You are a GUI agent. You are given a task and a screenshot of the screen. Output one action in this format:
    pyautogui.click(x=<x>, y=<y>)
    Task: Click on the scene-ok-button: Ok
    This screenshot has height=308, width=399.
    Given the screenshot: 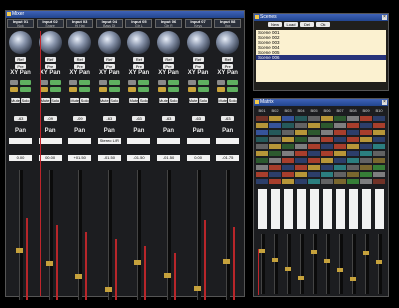 What is the action you would take?
    pyautogui.click(x=323, y=24)
    